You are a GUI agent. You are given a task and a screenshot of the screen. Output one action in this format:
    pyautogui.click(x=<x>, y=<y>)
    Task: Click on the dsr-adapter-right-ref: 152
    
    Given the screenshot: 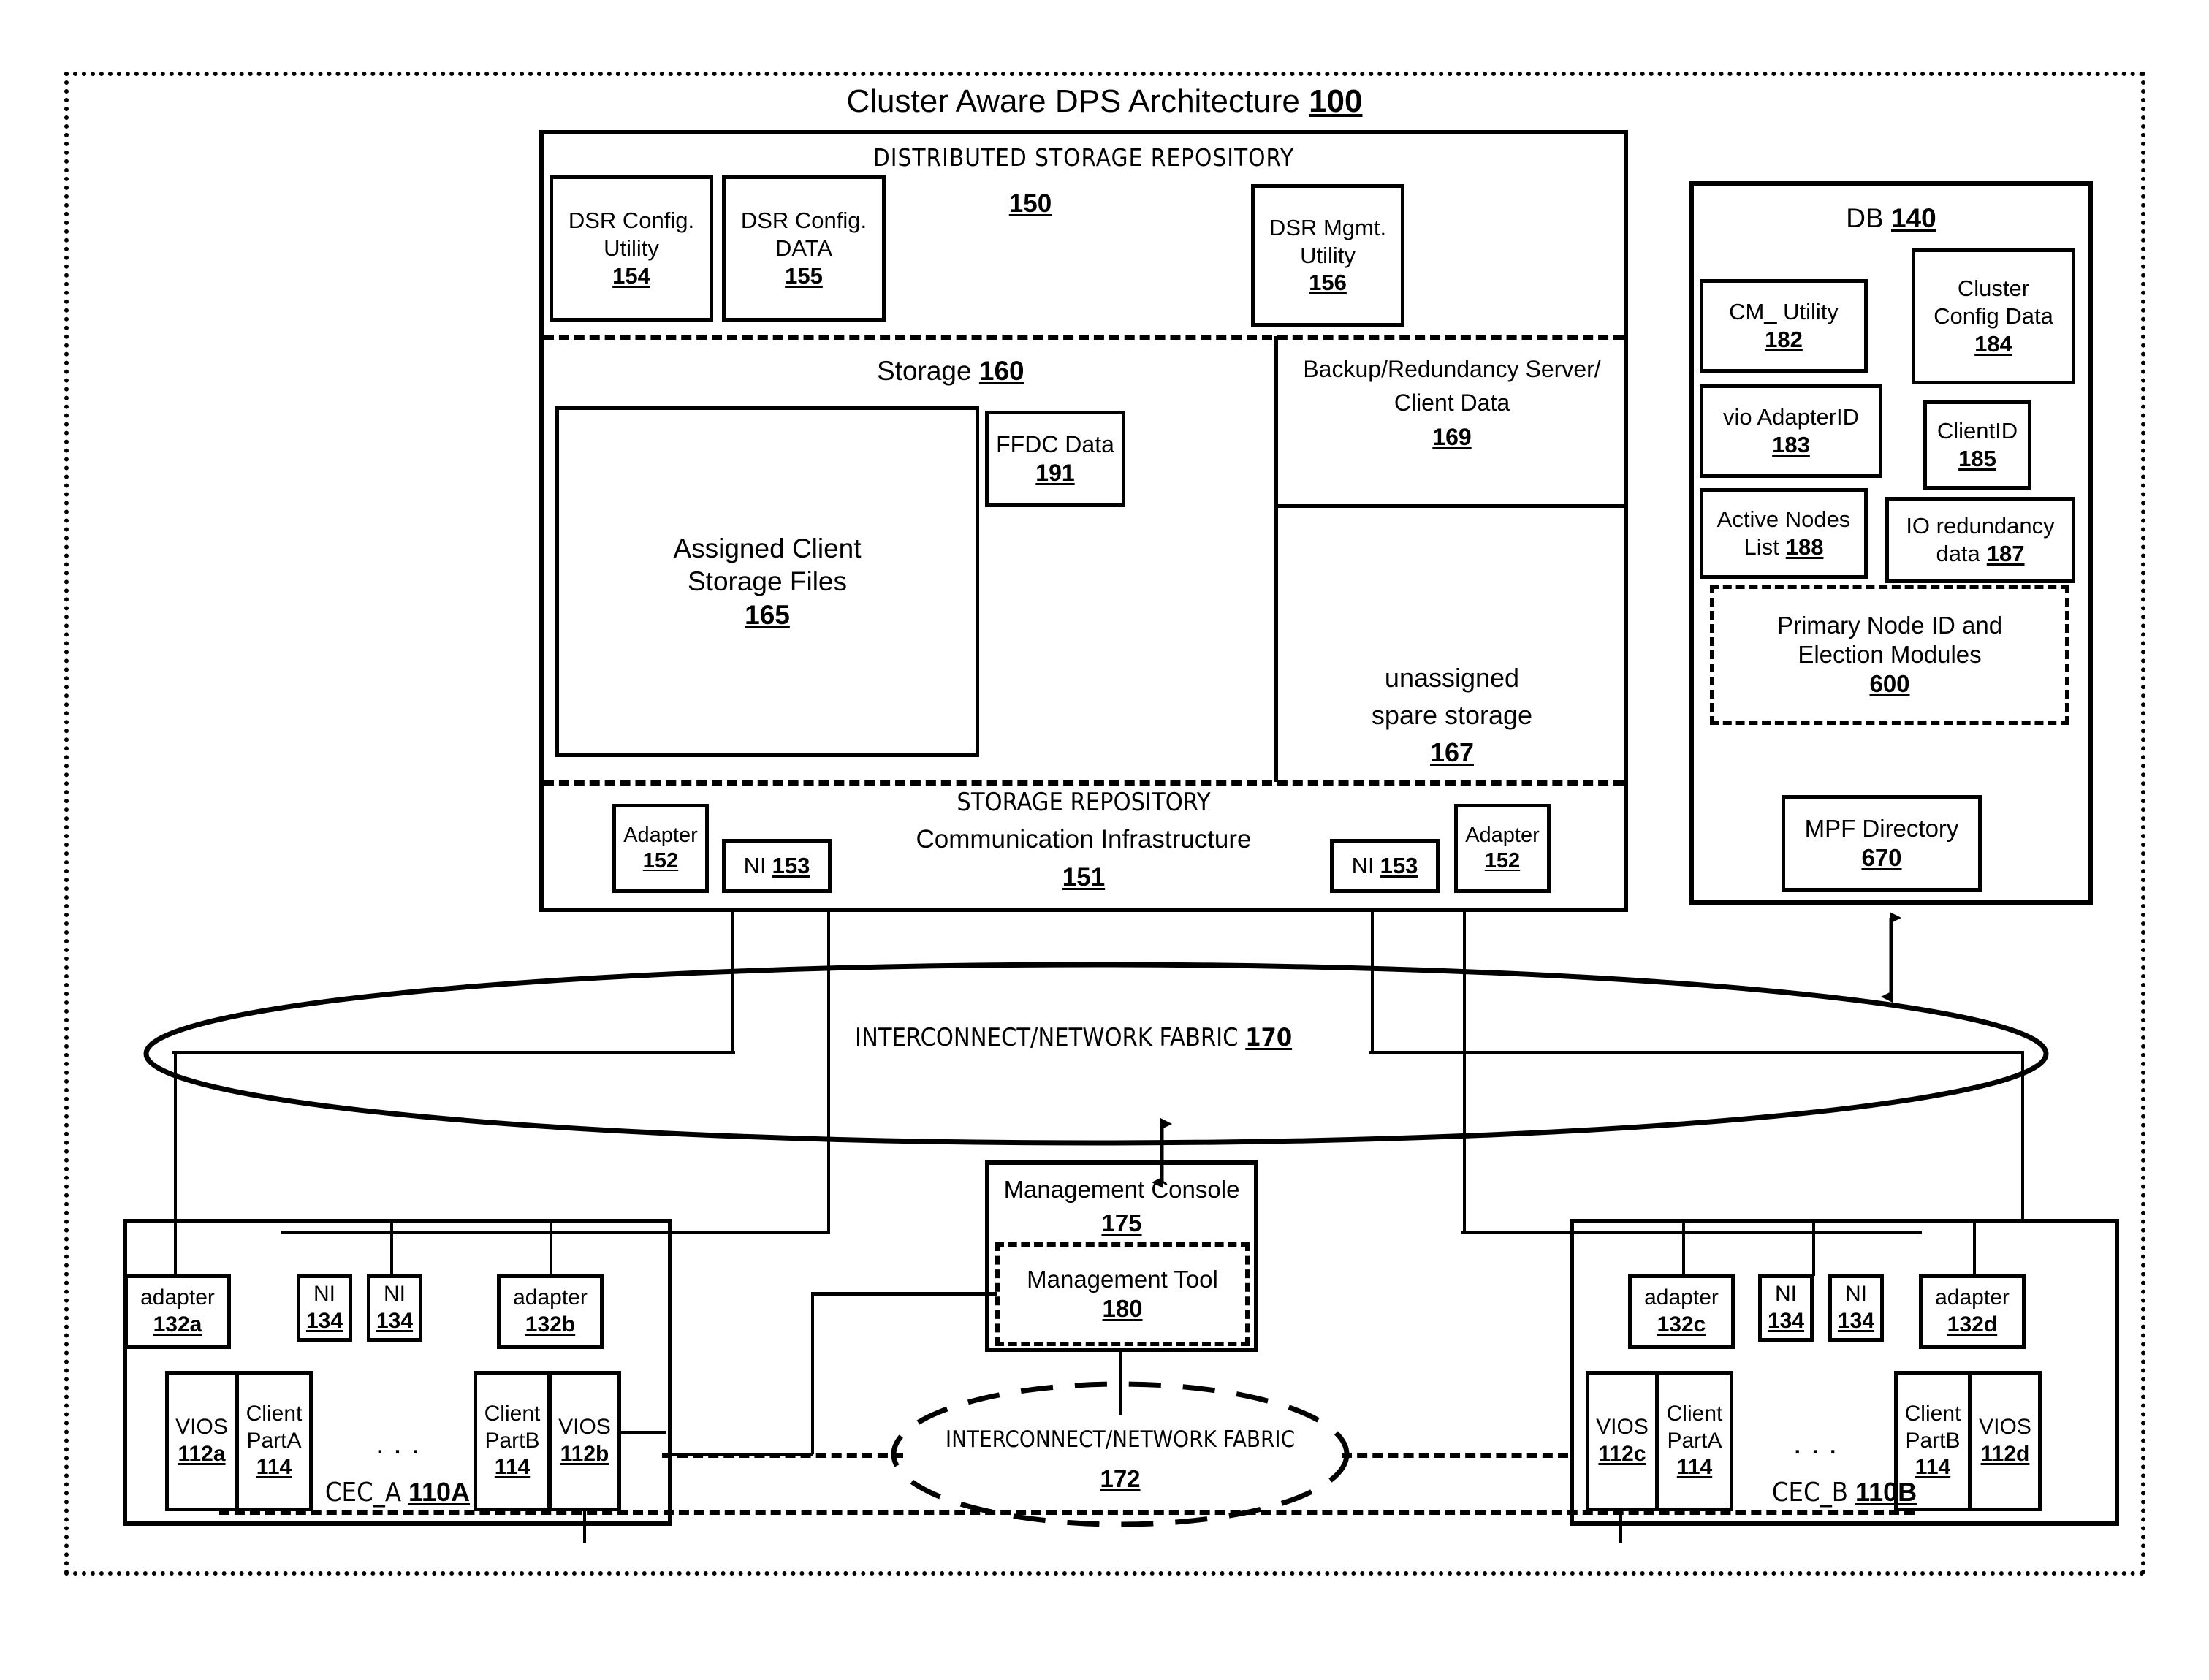 What is the action you would take?
    pyautogui.click(x=1503, y=861)
    